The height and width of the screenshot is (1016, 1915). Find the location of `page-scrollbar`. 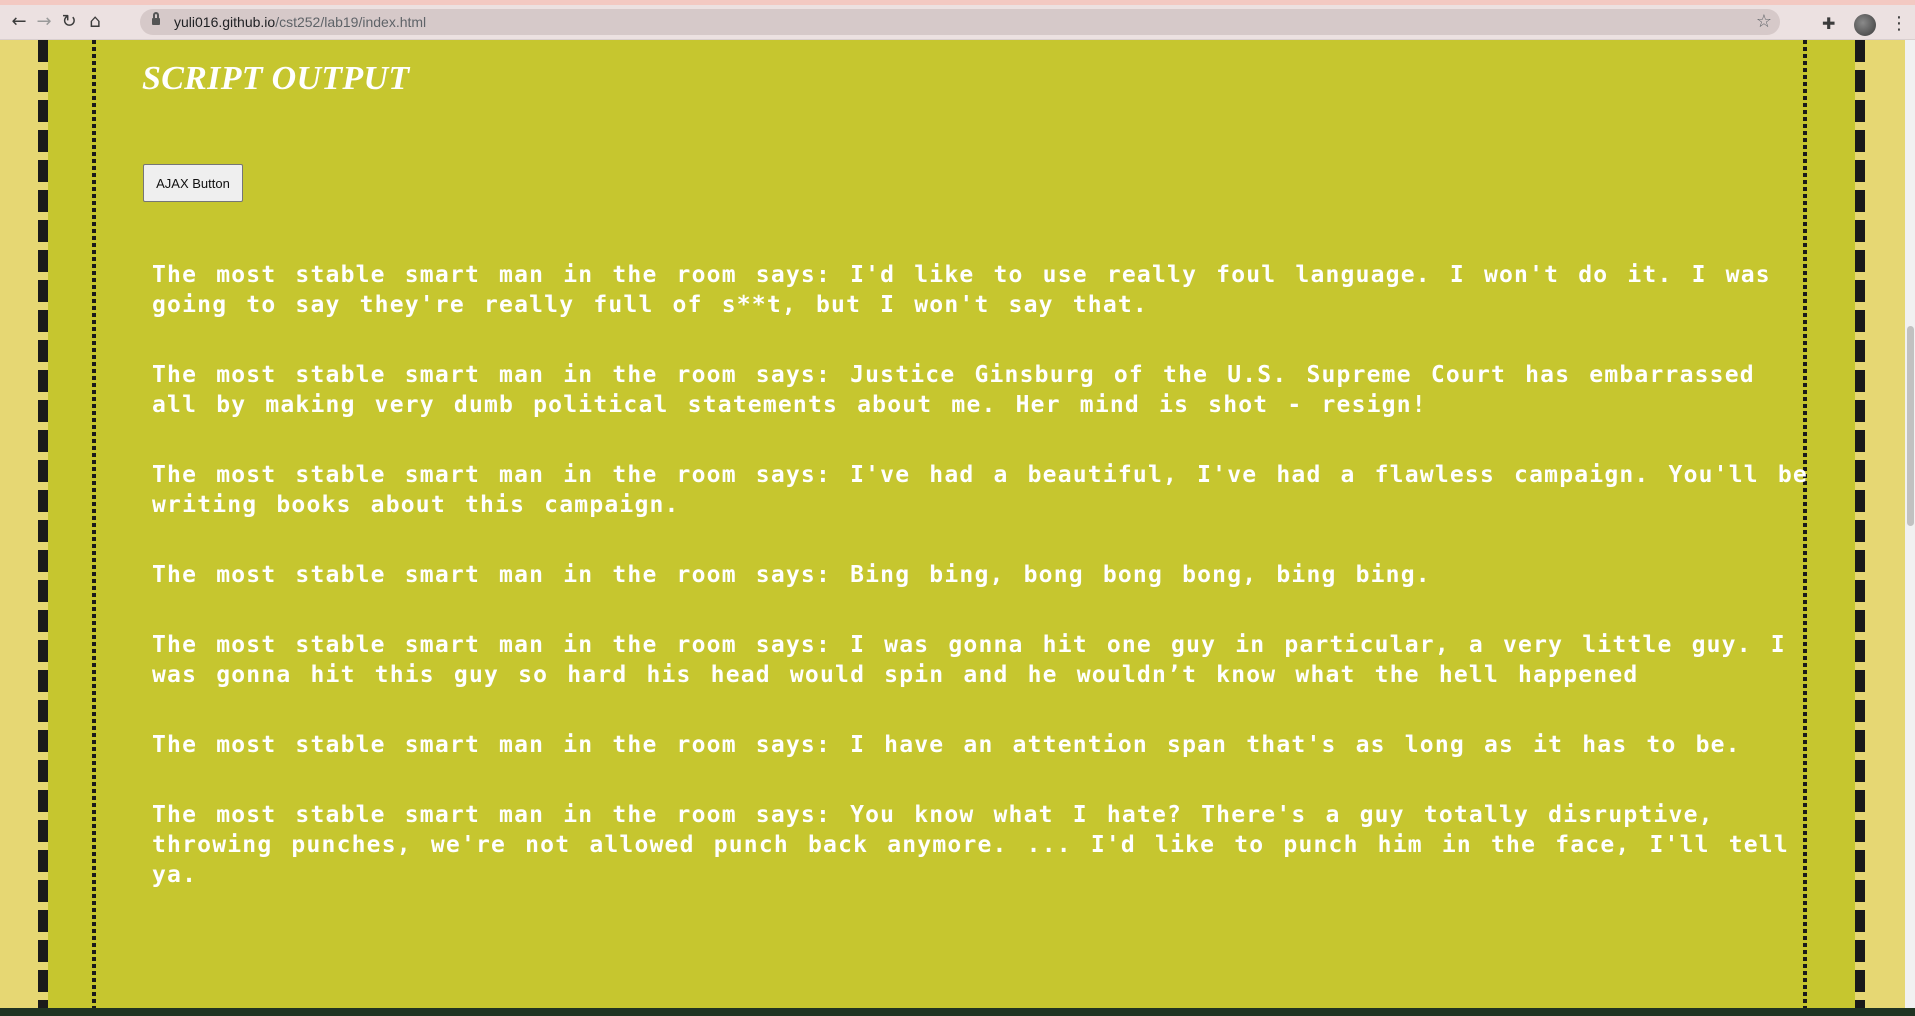

page-scrollbar is located at coordinates (1910, 524).